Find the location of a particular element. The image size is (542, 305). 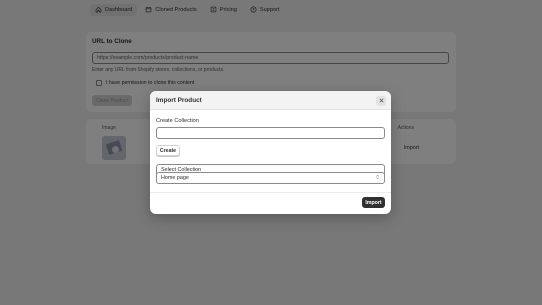

create-collection-label: Create Collection is located at coordinates (177, 121).